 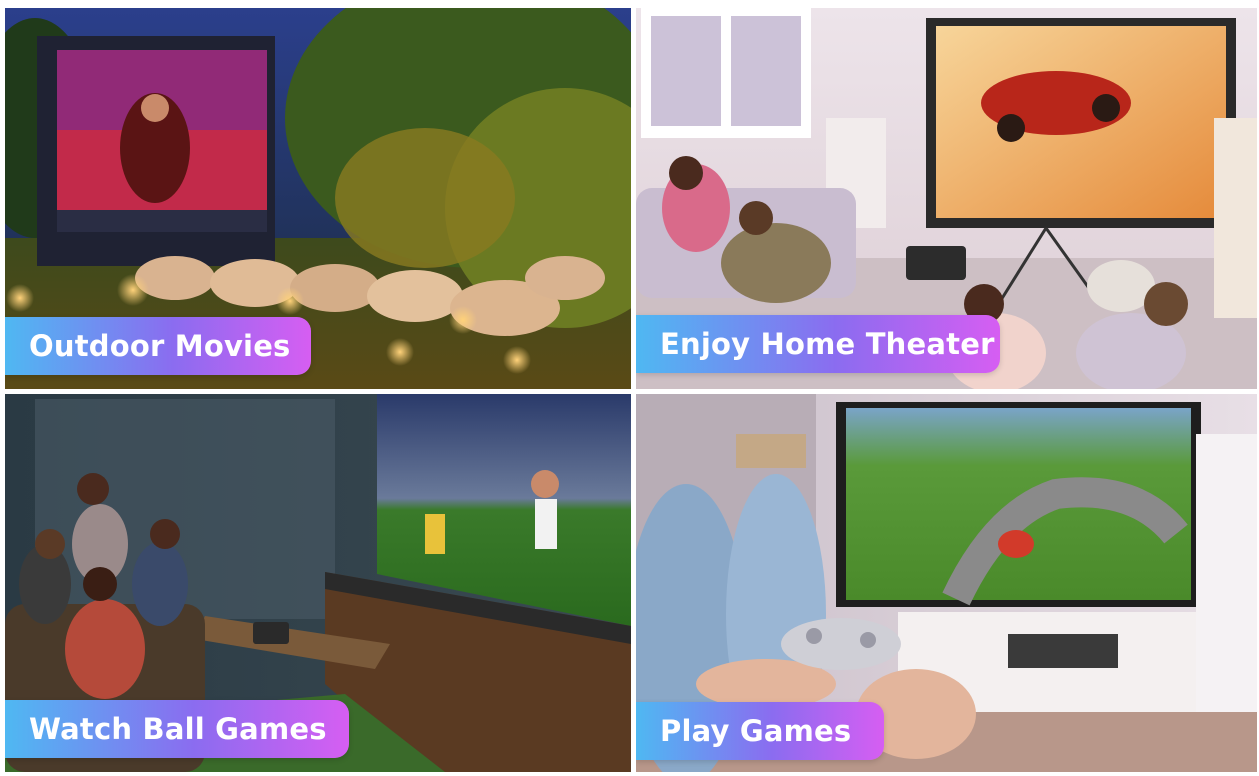 I want to click on label-home-theater: Enjoy Home Theater, so click(x=818, y=344).